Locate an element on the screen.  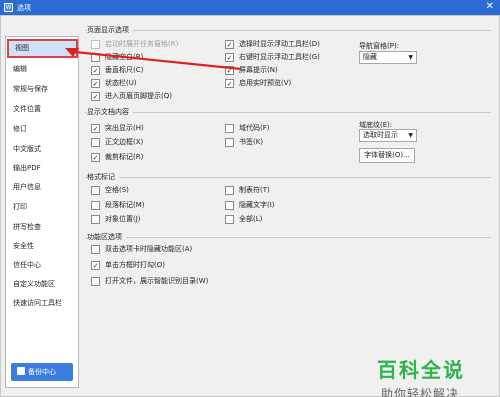
watermark-subtitle: 助你轻松解决 is located at coordinates (420, 392).